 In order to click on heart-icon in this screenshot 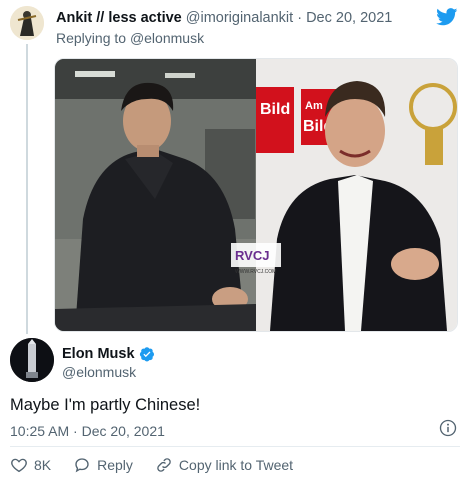, I will do `click(19, 465)`.